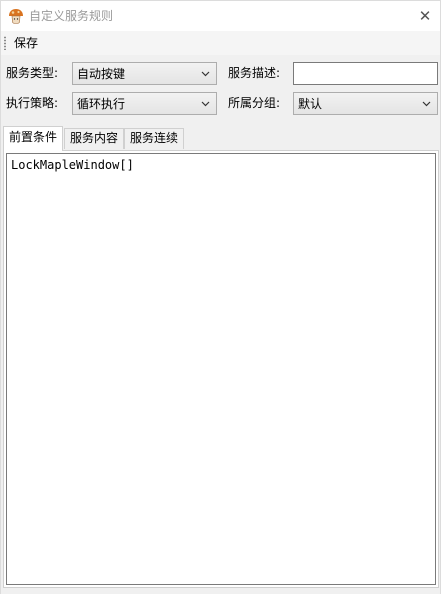 The image size is (441, 594). What do you see at coordinates (71, 16) in the screenshot?
I see `window-title: 自定义服务规则` at bounding box center [71, 16].